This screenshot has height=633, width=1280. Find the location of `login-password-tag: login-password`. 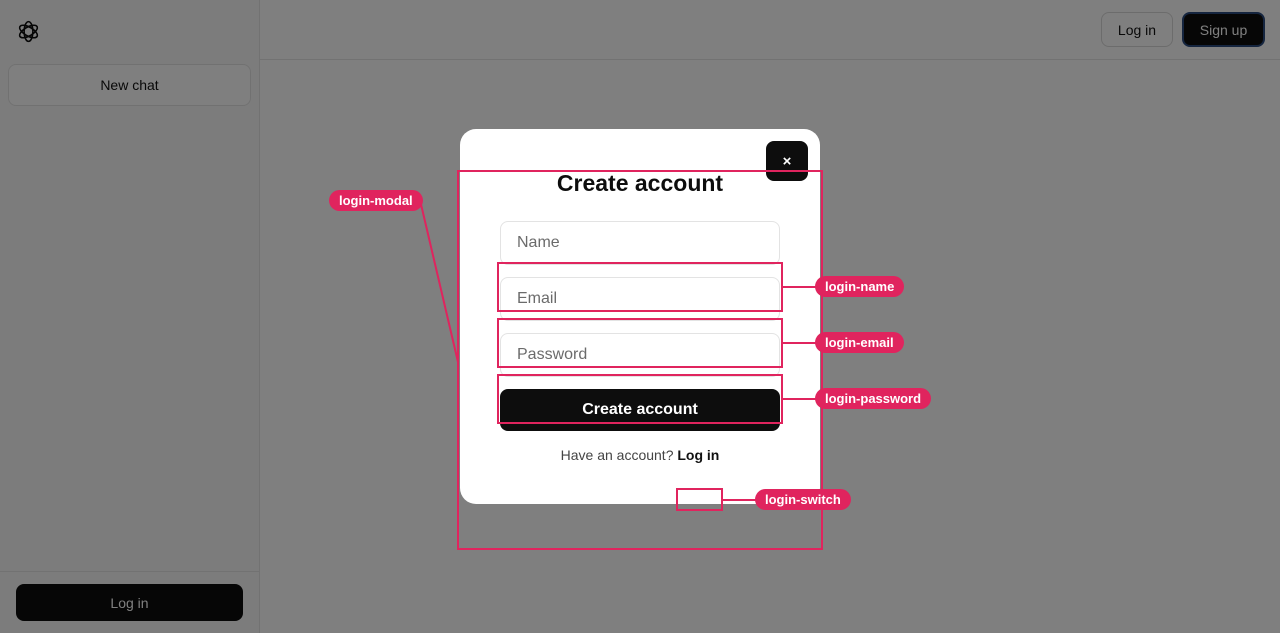

login-password-tag: login-password is located at coordinates (873, 398).